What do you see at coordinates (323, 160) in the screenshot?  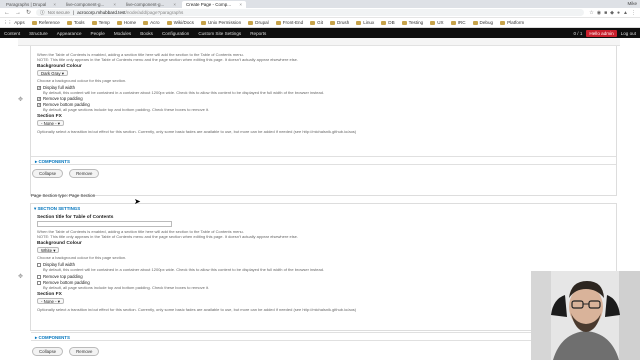 I see `components-details-1: ▸ COMPONENTS` at bounding box center [323, 160].